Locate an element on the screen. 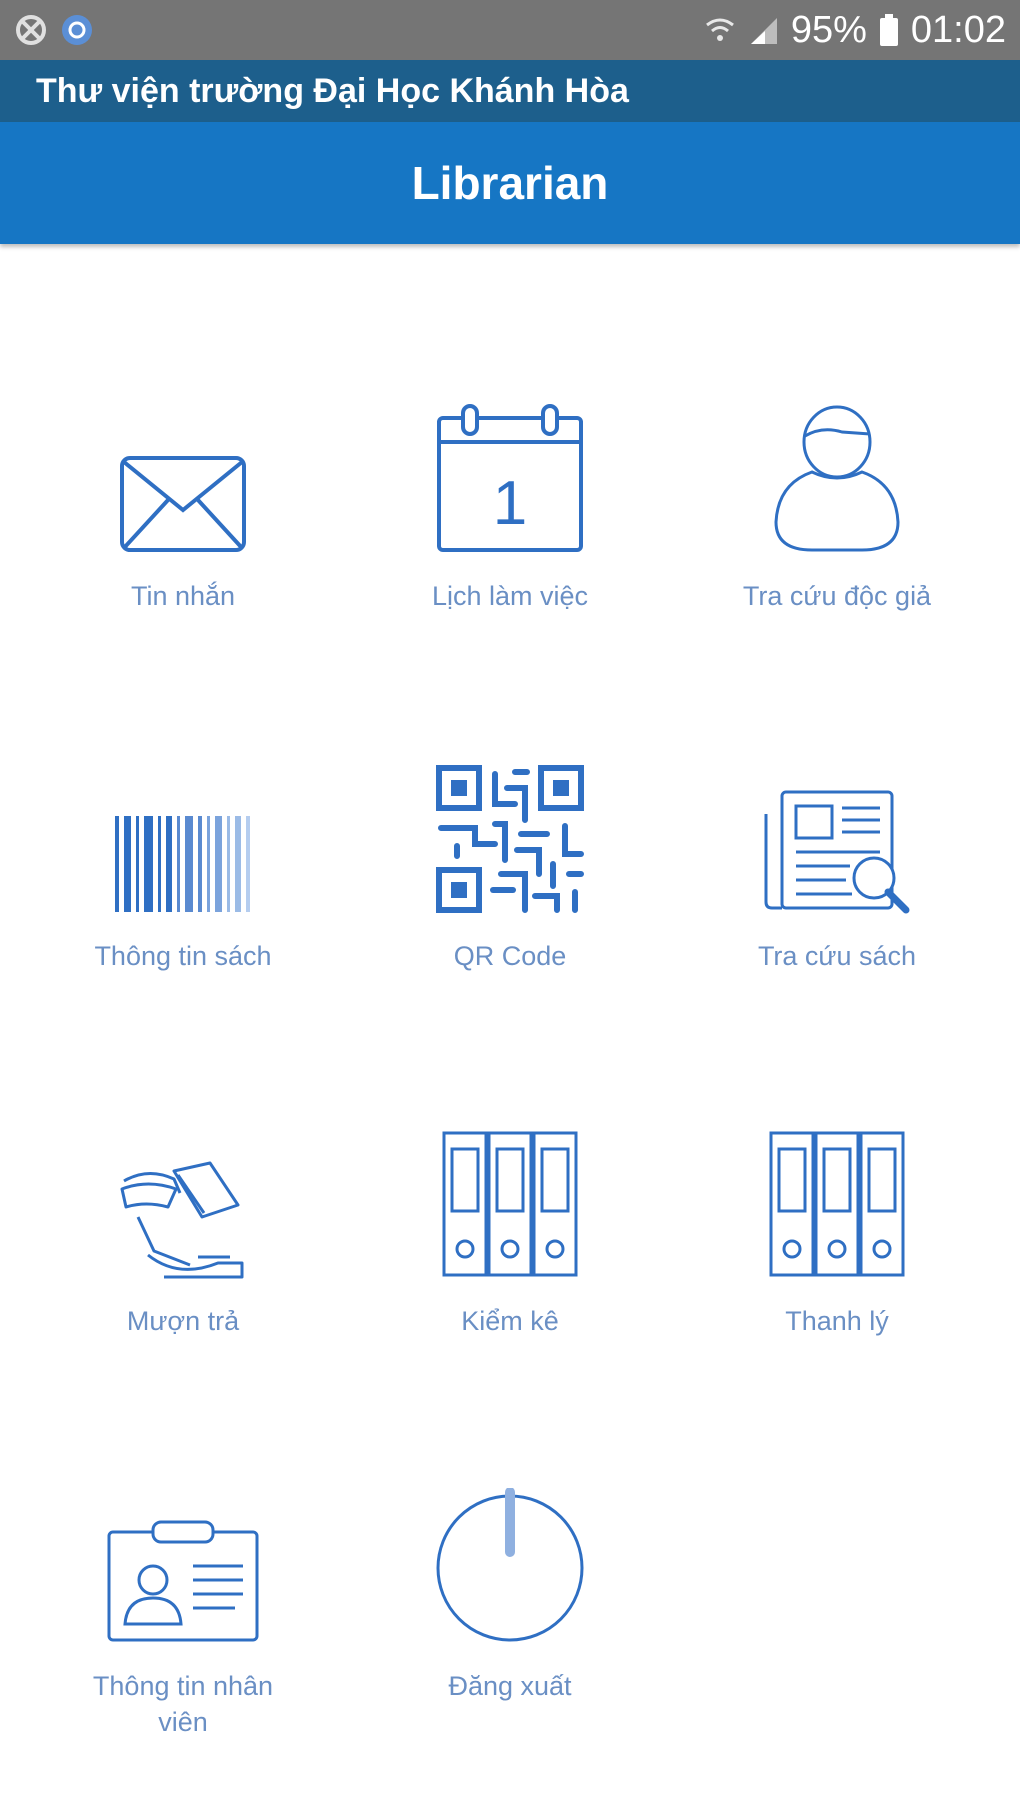 This screenshot has width=1020, height=1819. blocked-icon is located at coordinates (31, 30).